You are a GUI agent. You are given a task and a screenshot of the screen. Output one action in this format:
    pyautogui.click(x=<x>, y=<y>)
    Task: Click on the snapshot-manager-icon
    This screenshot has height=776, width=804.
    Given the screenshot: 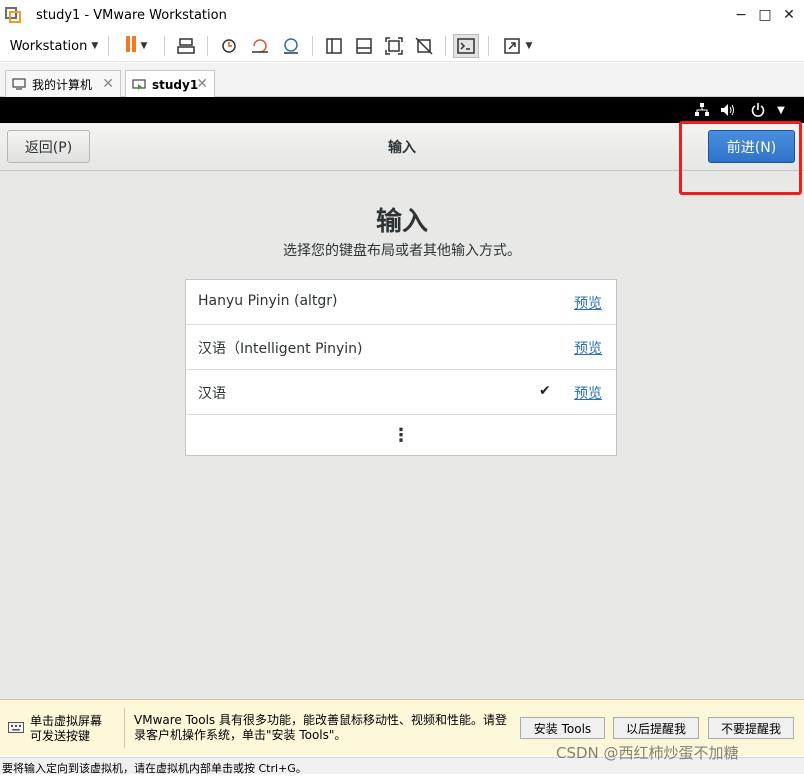 What is the action you would take?
    pyautogui.click(x=291, y=46)
    